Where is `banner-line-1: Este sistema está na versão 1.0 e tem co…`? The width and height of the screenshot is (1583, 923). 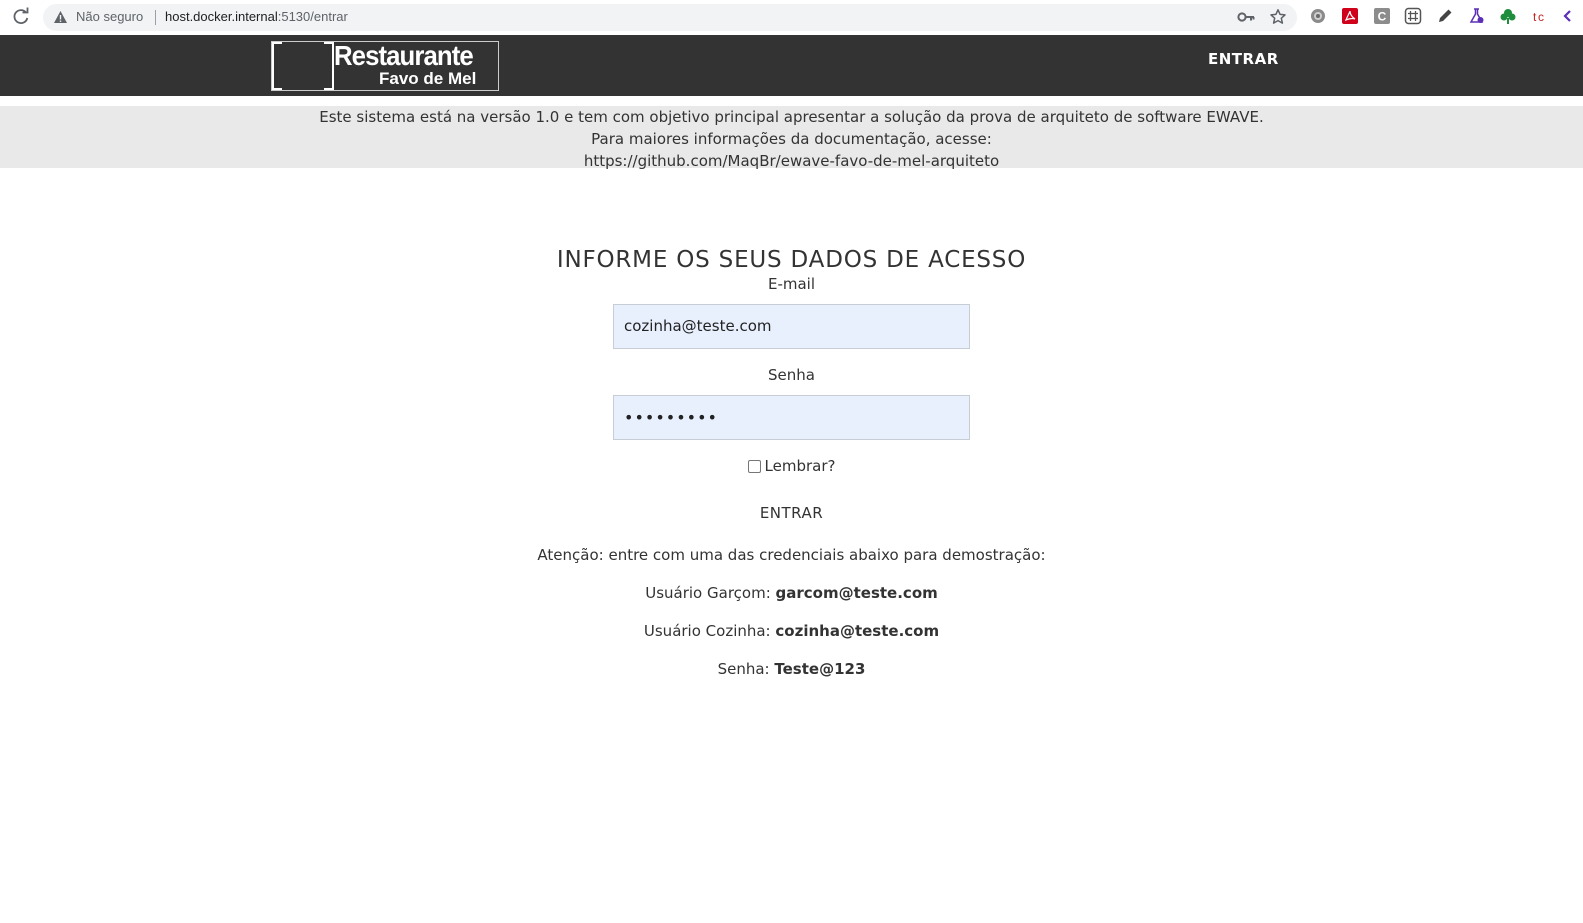 banner-line-1: Este sistema está na versão 1.0 e tem co… is located at coordinates (791, 117).